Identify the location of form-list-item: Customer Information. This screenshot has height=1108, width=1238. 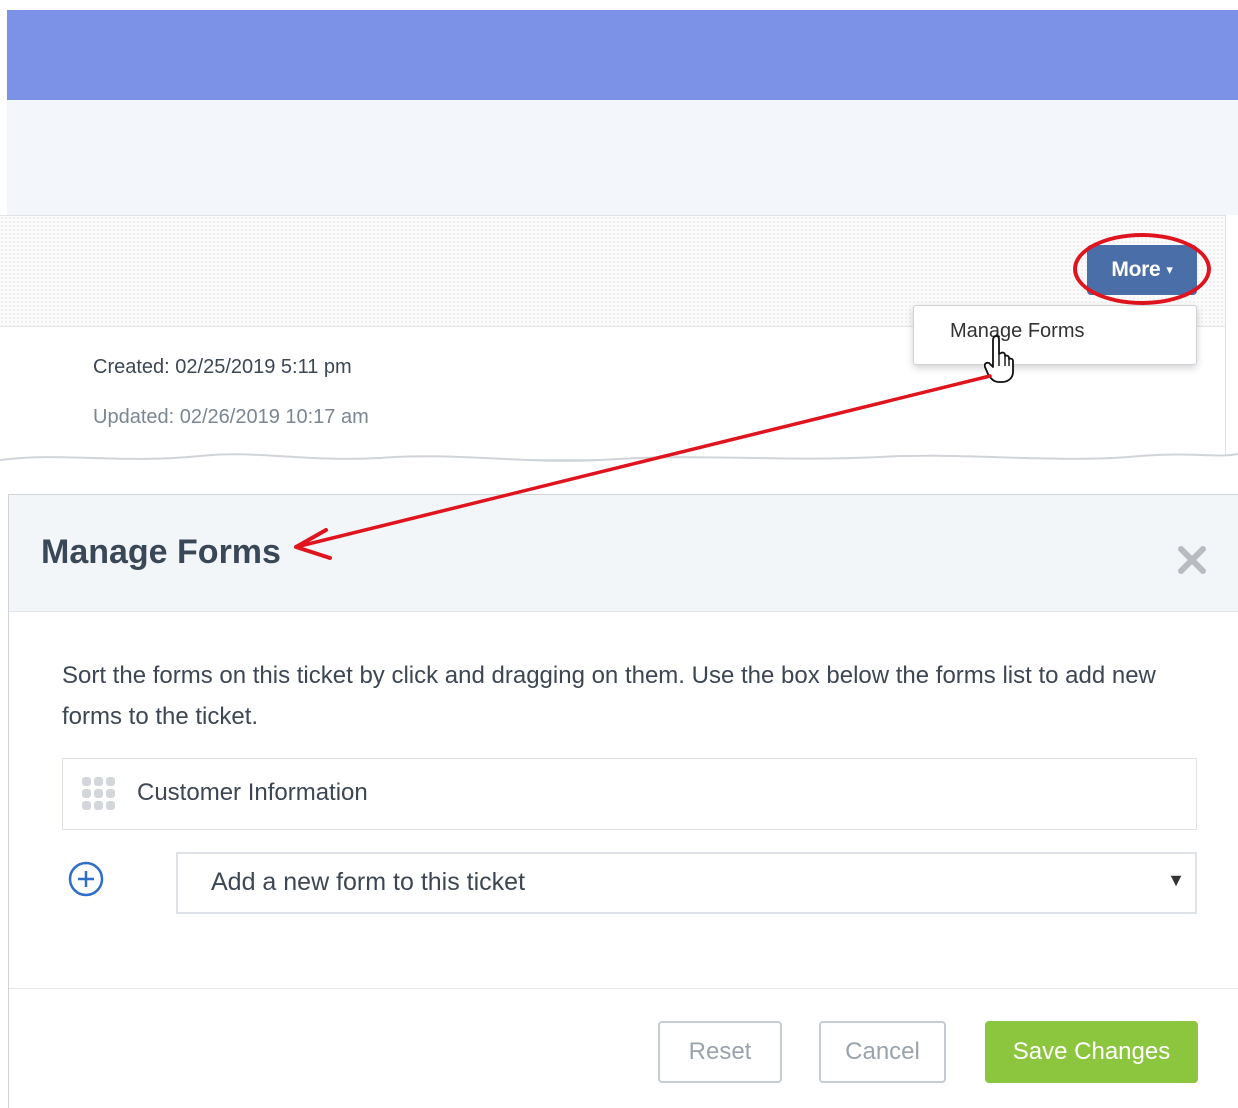
(629, 794).